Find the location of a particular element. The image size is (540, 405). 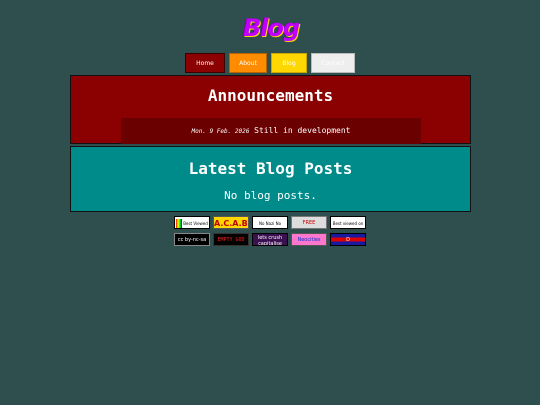

main-nav: Home About Blog Contact is located at coordinates (272, 63).